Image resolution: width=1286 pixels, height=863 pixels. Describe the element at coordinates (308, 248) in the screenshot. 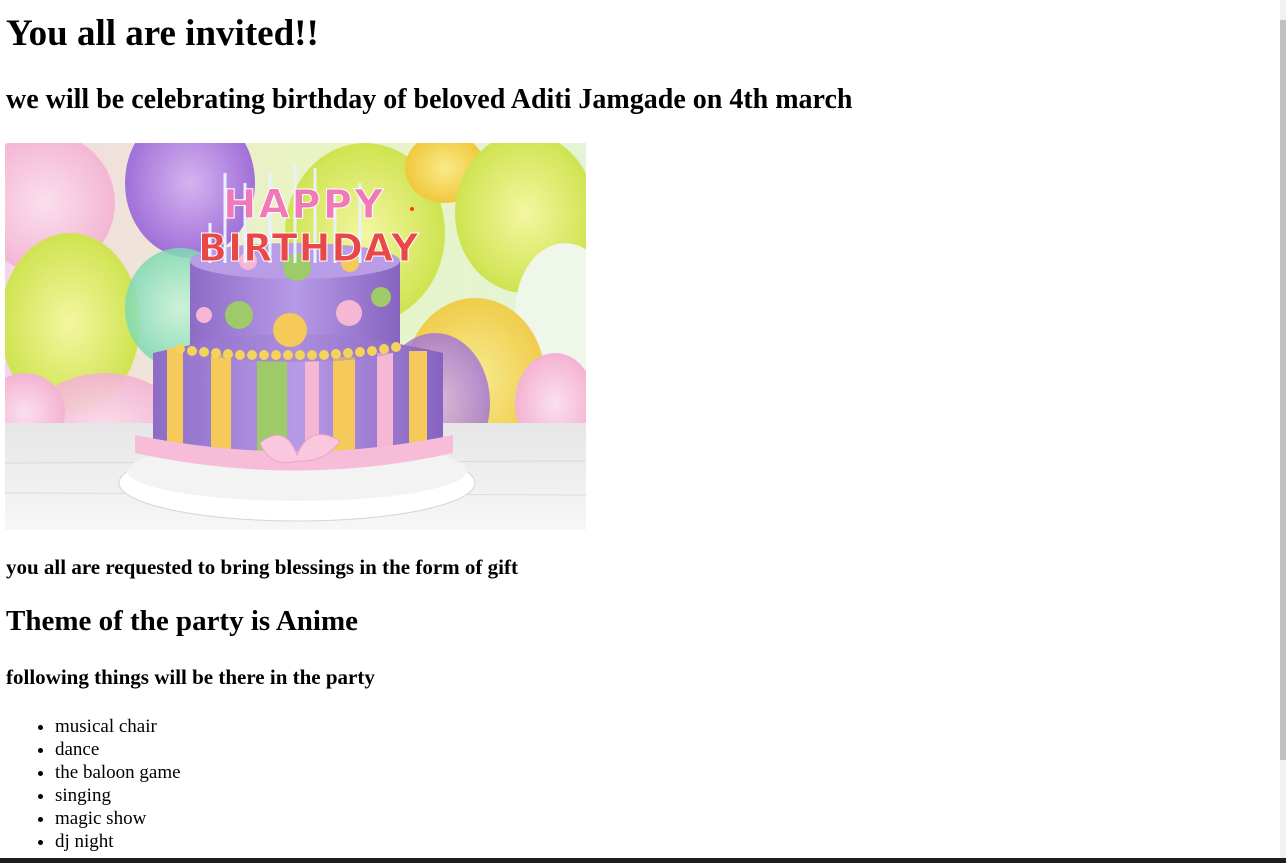

I see `cake-birthday-letters: BIRTHDAY` at that location.